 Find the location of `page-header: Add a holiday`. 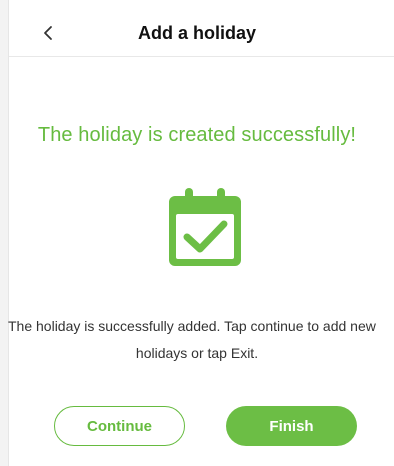

page-header: Add a holiday is located at coordinates (201, 33).